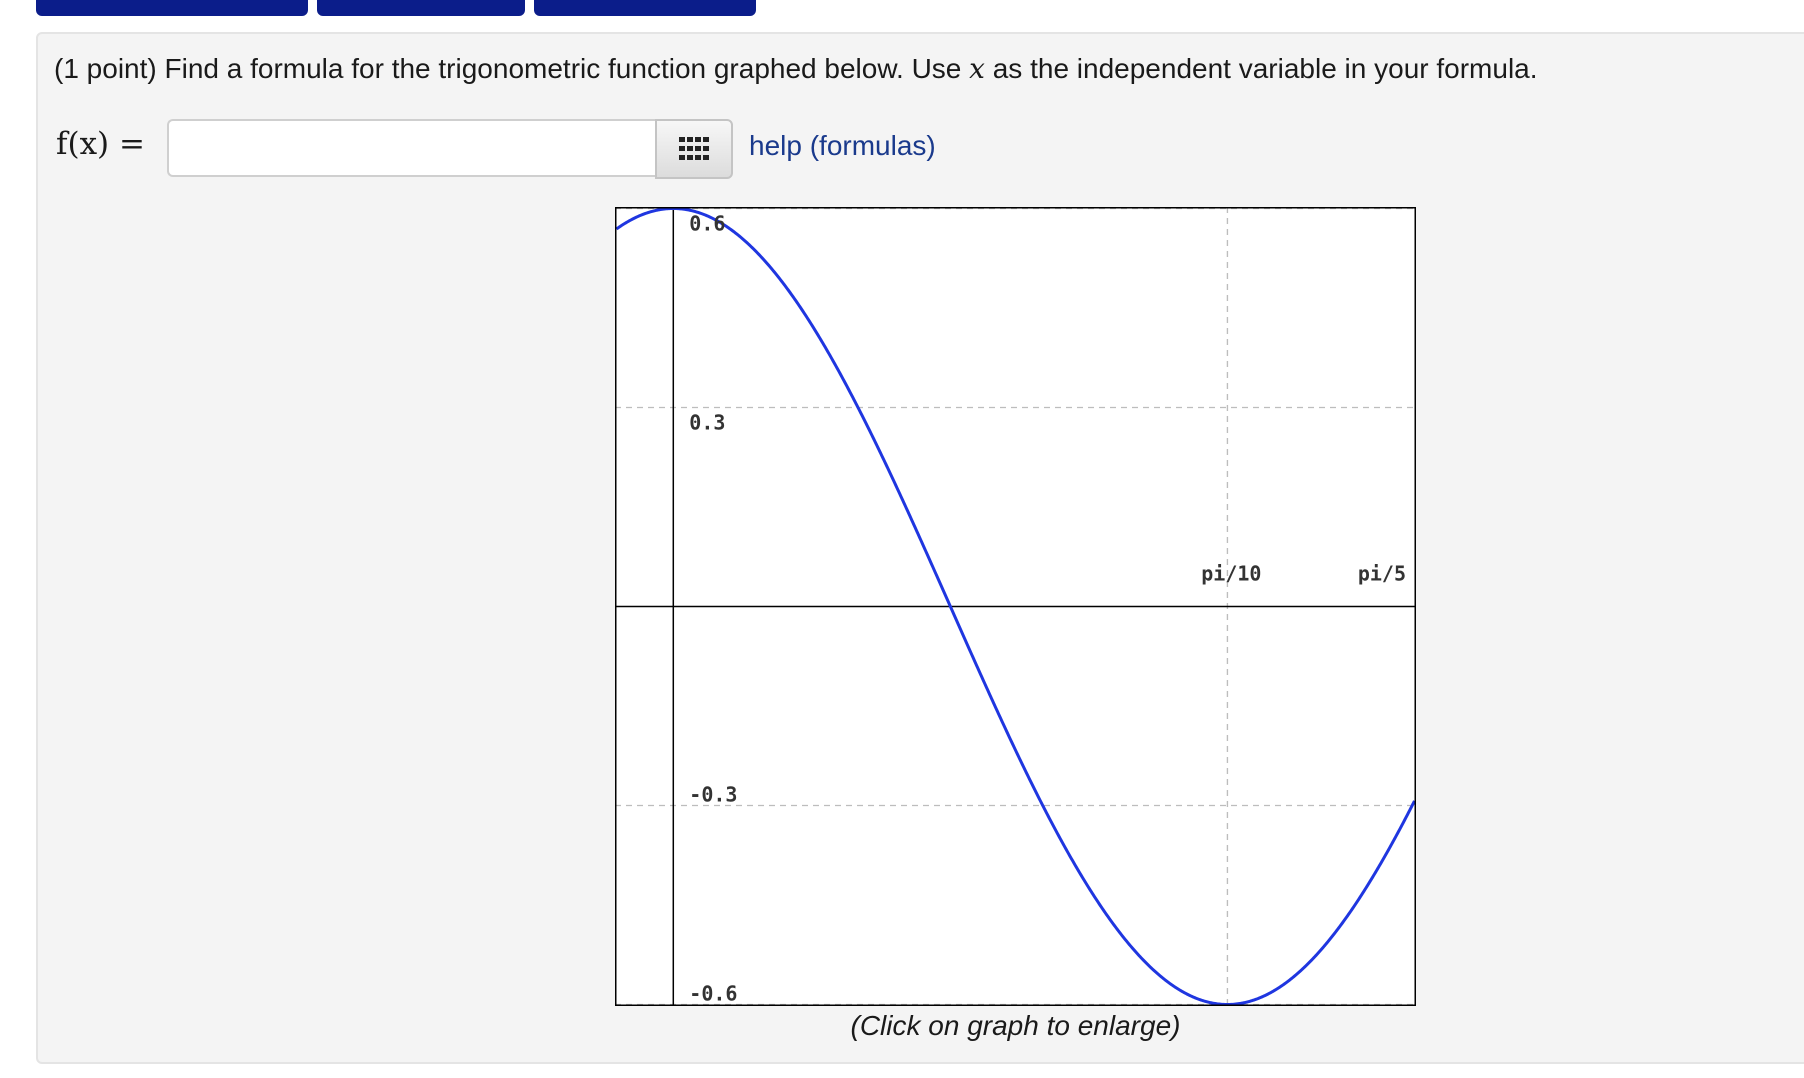  What do you see at coordinates (713, 994) in the screenshot?
I see `y-tick-label: -0.6` at bounding box center [713, 994].